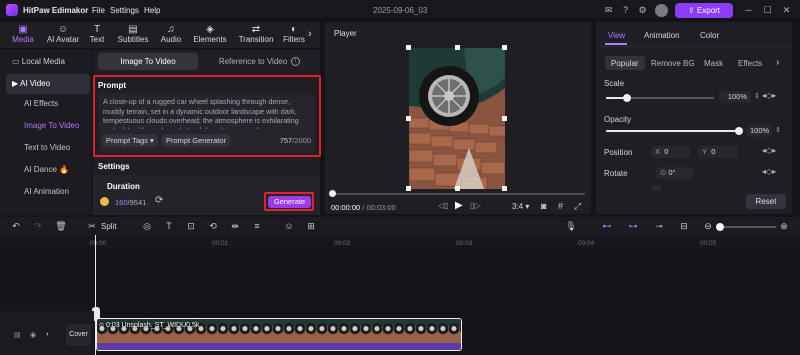 This screenshot has width=800, height=355. What do you see at coordinates (459, 205) in the screenshot?
I see `play-icon: ▶` at bounding box center [459, 205].